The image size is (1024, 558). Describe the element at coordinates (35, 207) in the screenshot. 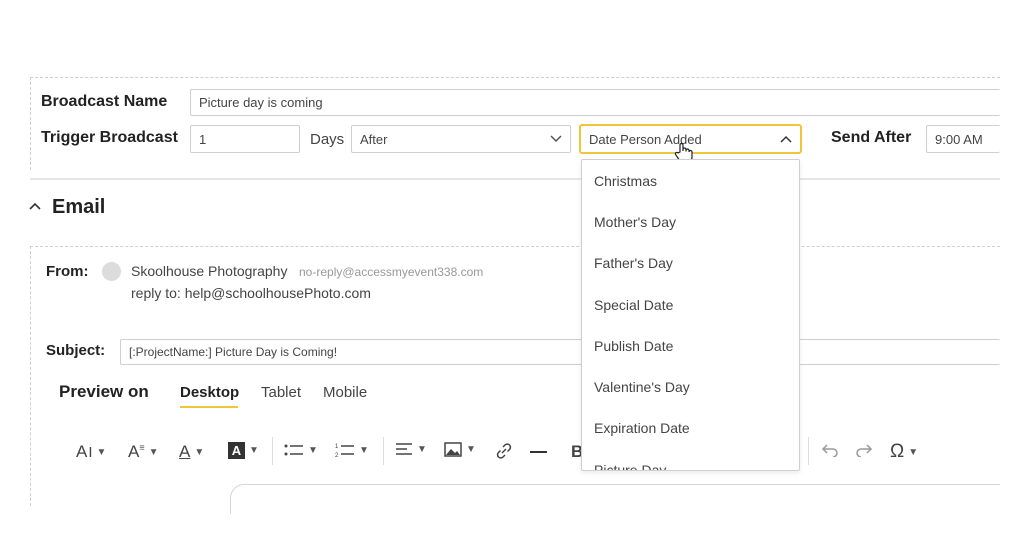

I see `collapse-email-icon` at that location.